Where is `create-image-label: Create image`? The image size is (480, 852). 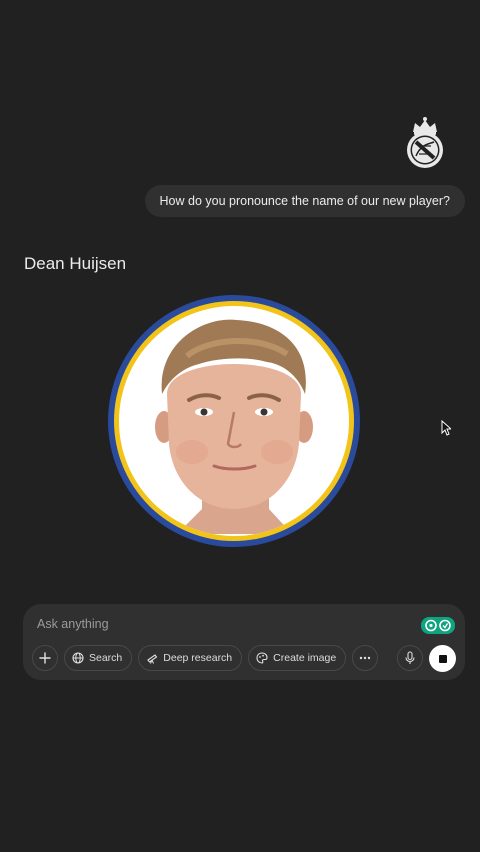 create-image-label: Create image is located at coordinates (305, 658).